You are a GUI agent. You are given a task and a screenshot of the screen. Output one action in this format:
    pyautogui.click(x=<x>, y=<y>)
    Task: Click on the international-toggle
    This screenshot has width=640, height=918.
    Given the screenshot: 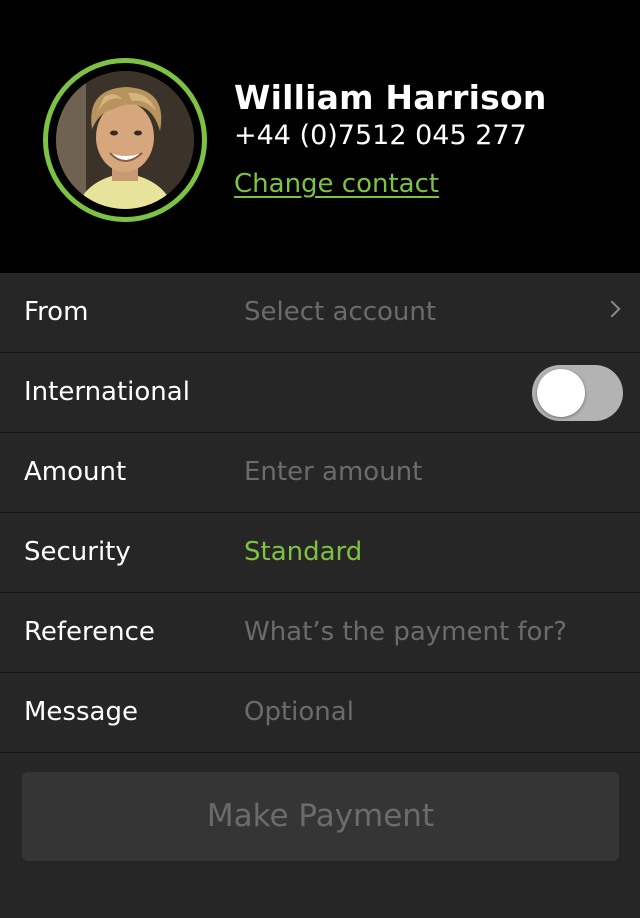 What is the action you would take?
    pyautogui.click(x=577, y=393)
    